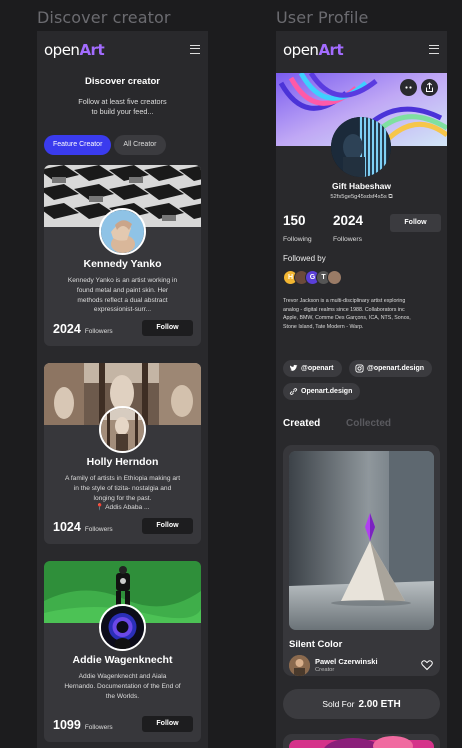  Describe the element at coordinates (316, 644) in the screenshot. I see `nft-title: Silent Color` at that location.